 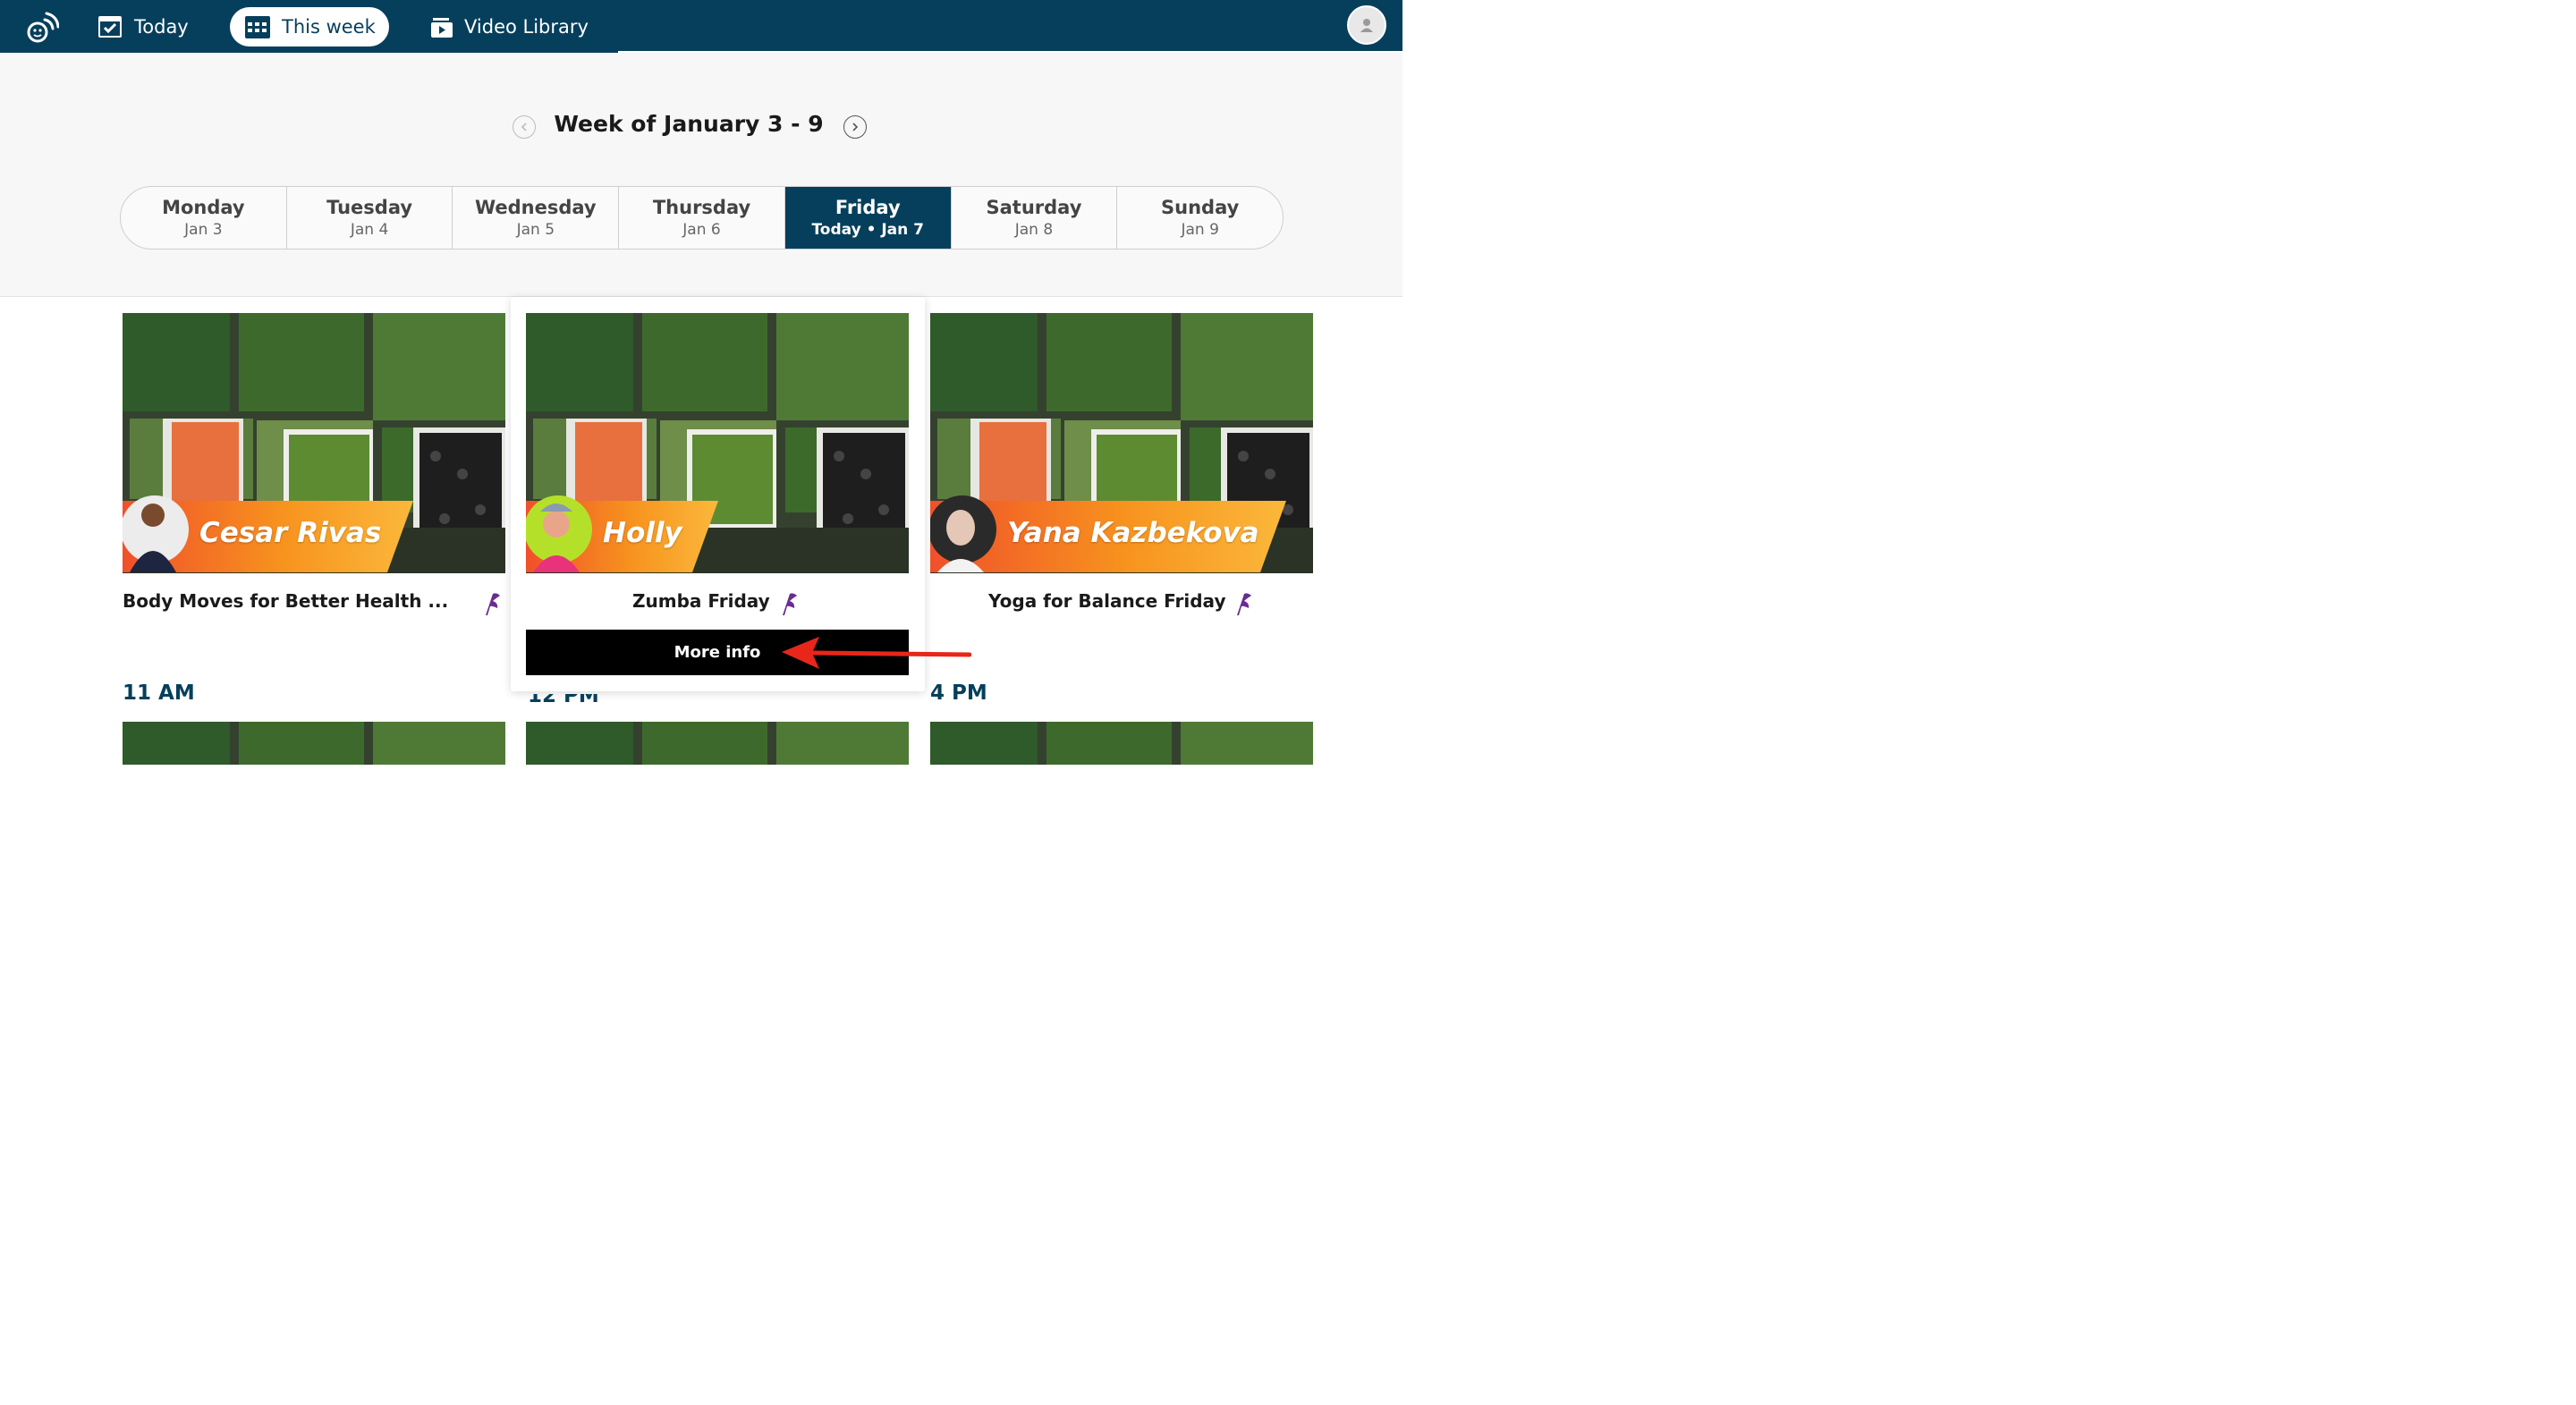 I want to click on day-tab-friday: Friday Today • Jan 7, so click(x=868, y=218).